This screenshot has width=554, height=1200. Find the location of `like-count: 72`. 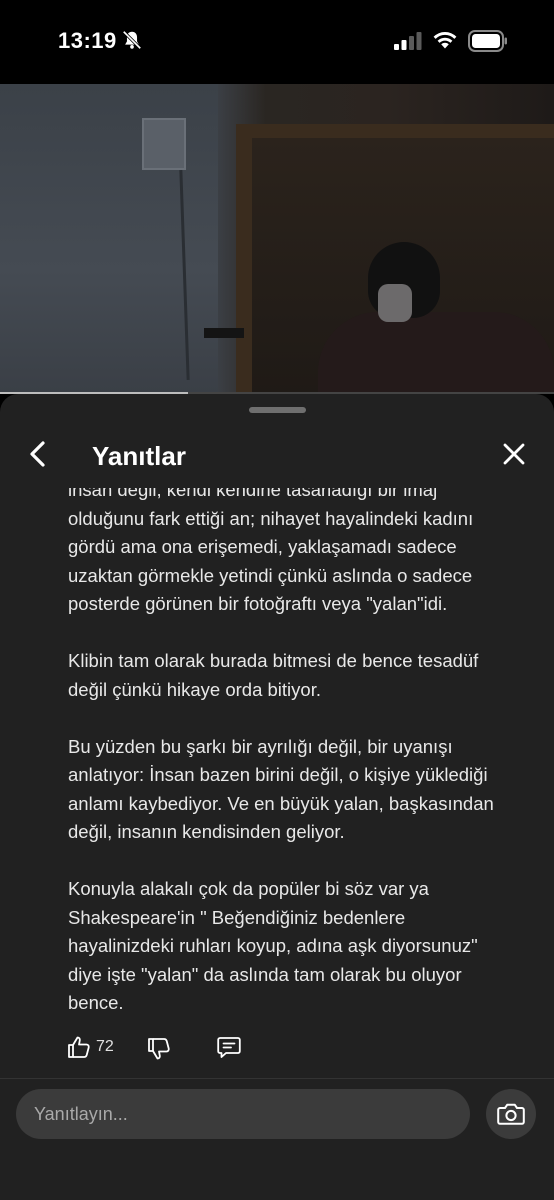

like-count: 72 is located at coordinates (105, 1046).